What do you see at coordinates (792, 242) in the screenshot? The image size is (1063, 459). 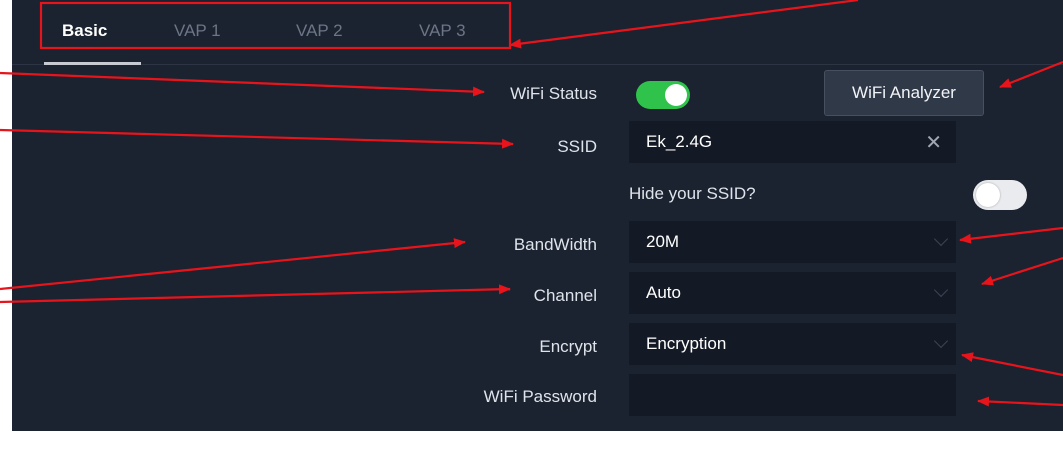 I see `bandwidth-select: 20M` at bounding box center [792, 242].